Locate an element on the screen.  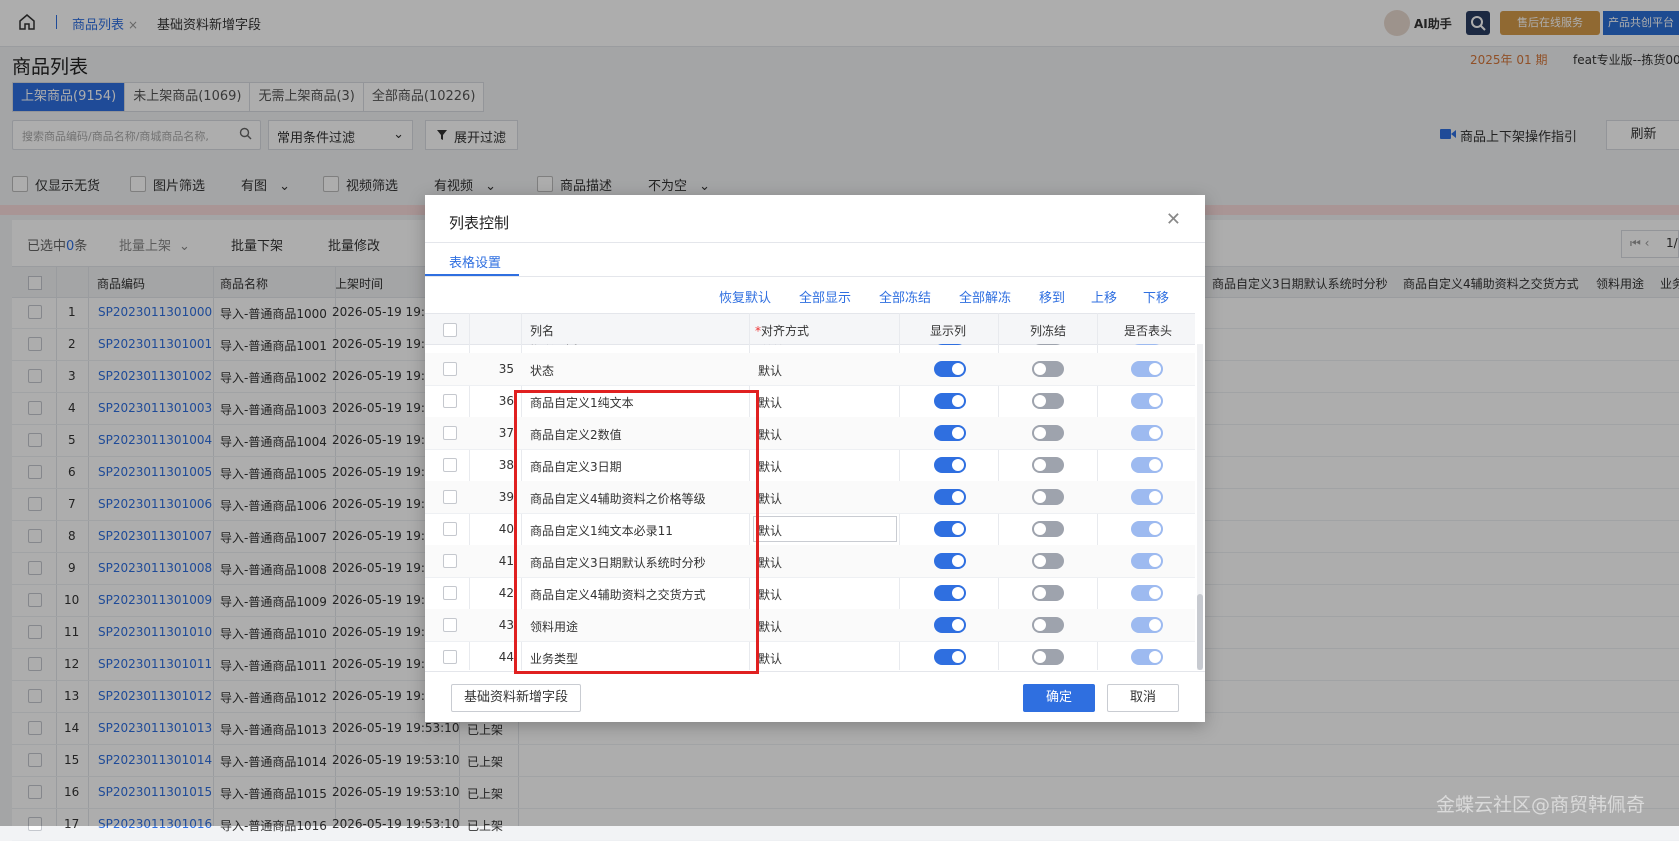
move-up-link: 上移 is located at coordinates (1104, 296).